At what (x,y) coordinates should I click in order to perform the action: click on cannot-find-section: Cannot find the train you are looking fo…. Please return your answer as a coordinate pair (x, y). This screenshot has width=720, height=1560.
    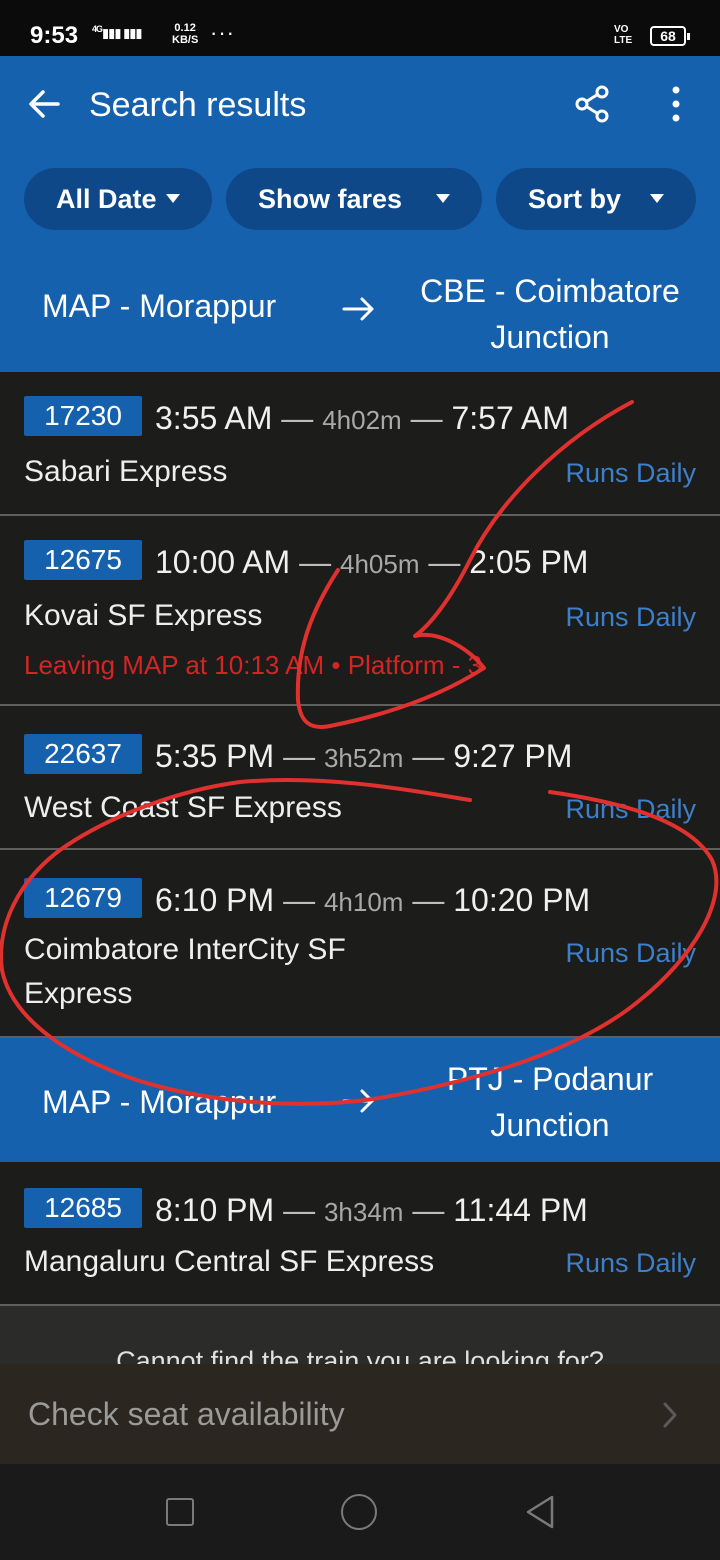
    Looking at the image, I should click on (360, 1335).